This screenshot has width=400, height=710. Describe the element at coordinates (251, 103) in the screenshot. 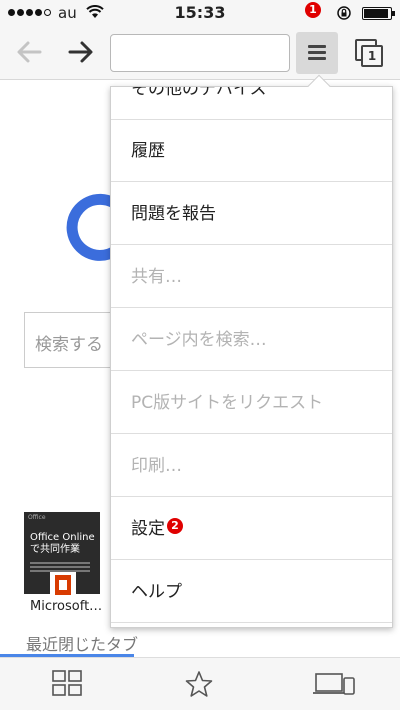

I see `menu-item-other-devices: その他のデバイス` at that location.